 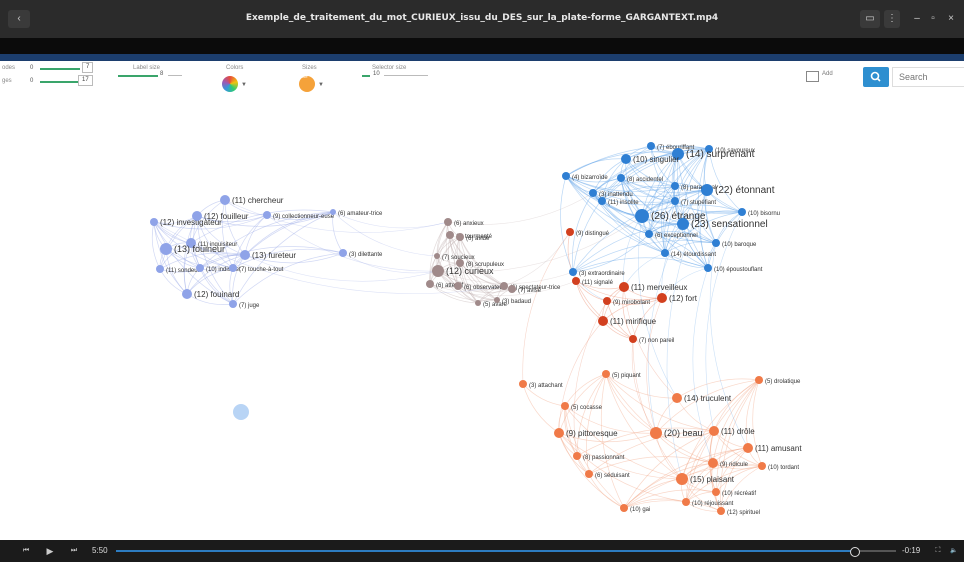 I want to click on graph-node: (12) curieux, so click(x=463, y=271).